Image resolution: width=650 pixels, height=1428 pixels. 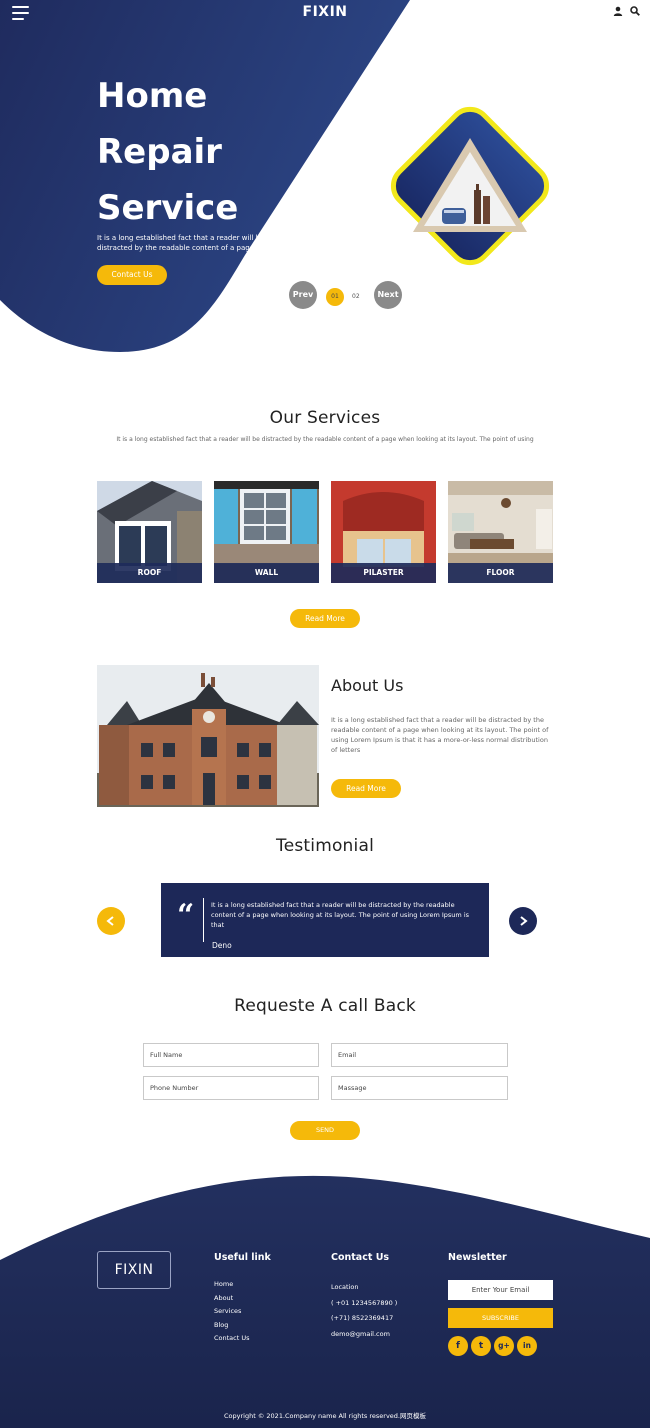 I want to click on top-icons, so click(x=626, y=11).